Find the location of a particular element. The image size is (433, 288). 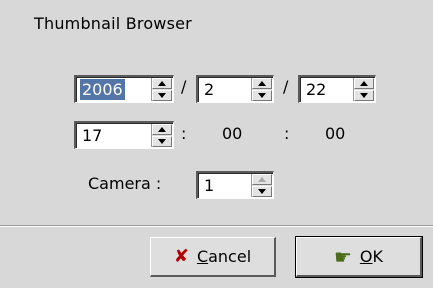

year-spin-buttons is located at coordinates (161, 89).